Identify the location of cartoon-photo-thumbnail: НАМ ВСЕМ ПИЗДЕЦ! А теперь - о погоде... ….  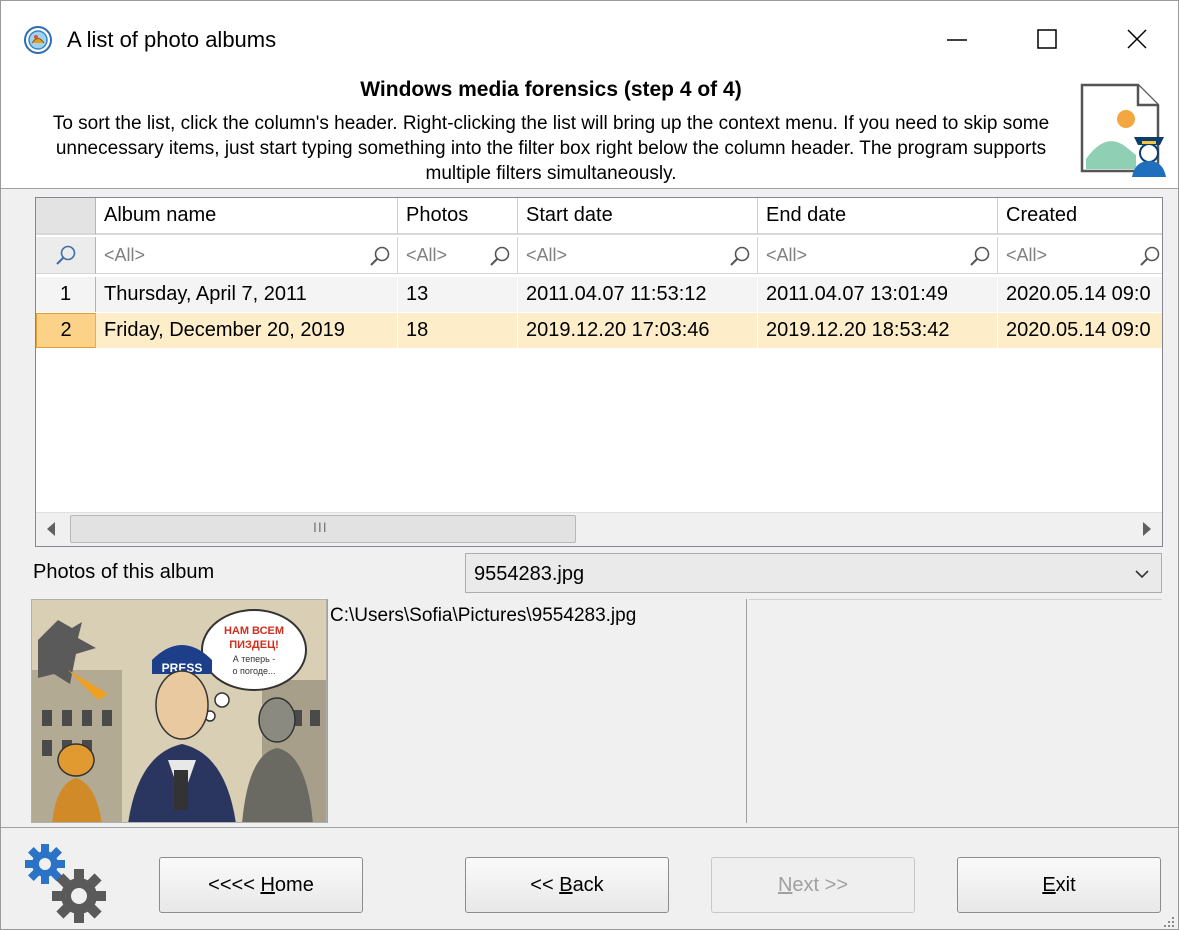
(179, 711).